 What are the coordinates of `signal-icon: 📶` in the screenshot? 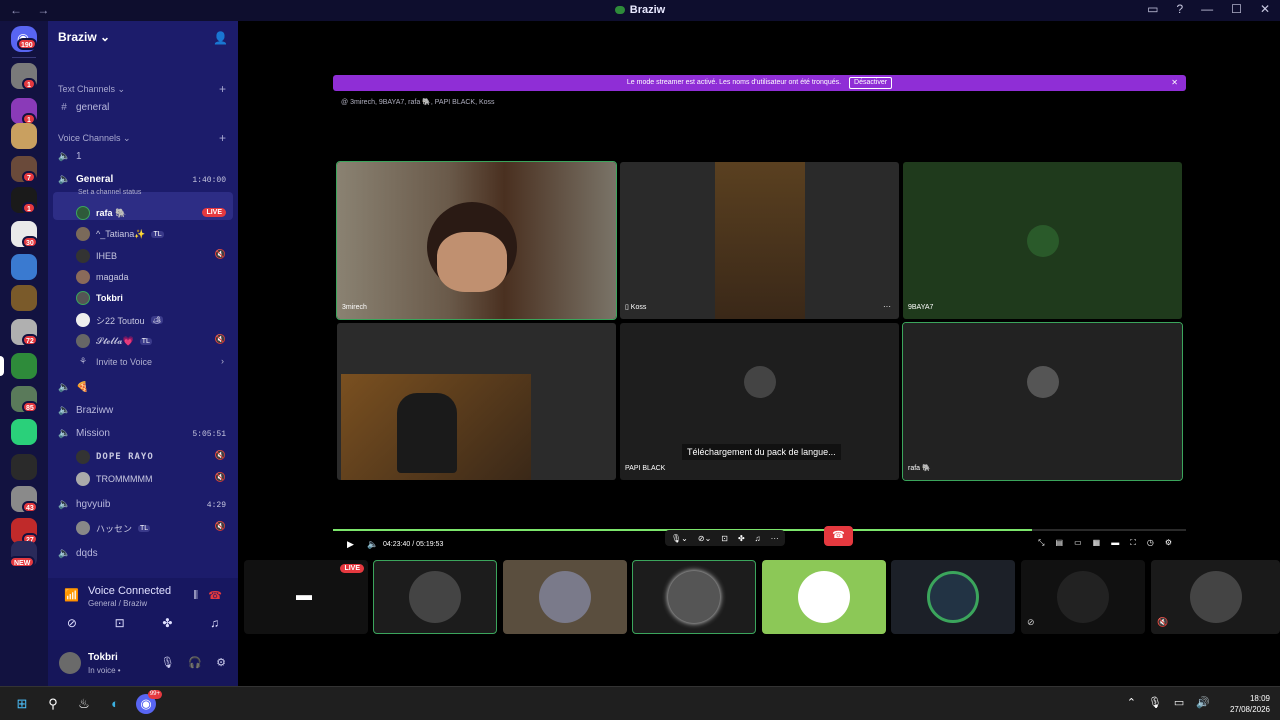 It's located at (71, 595).